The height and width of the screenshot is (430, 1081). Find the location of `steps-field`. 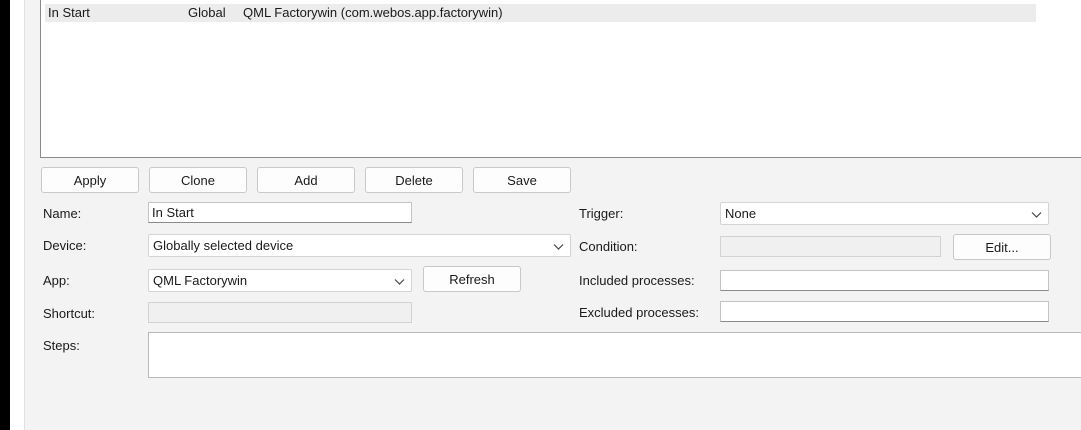

steps-field is located at coordinates (614, 355).